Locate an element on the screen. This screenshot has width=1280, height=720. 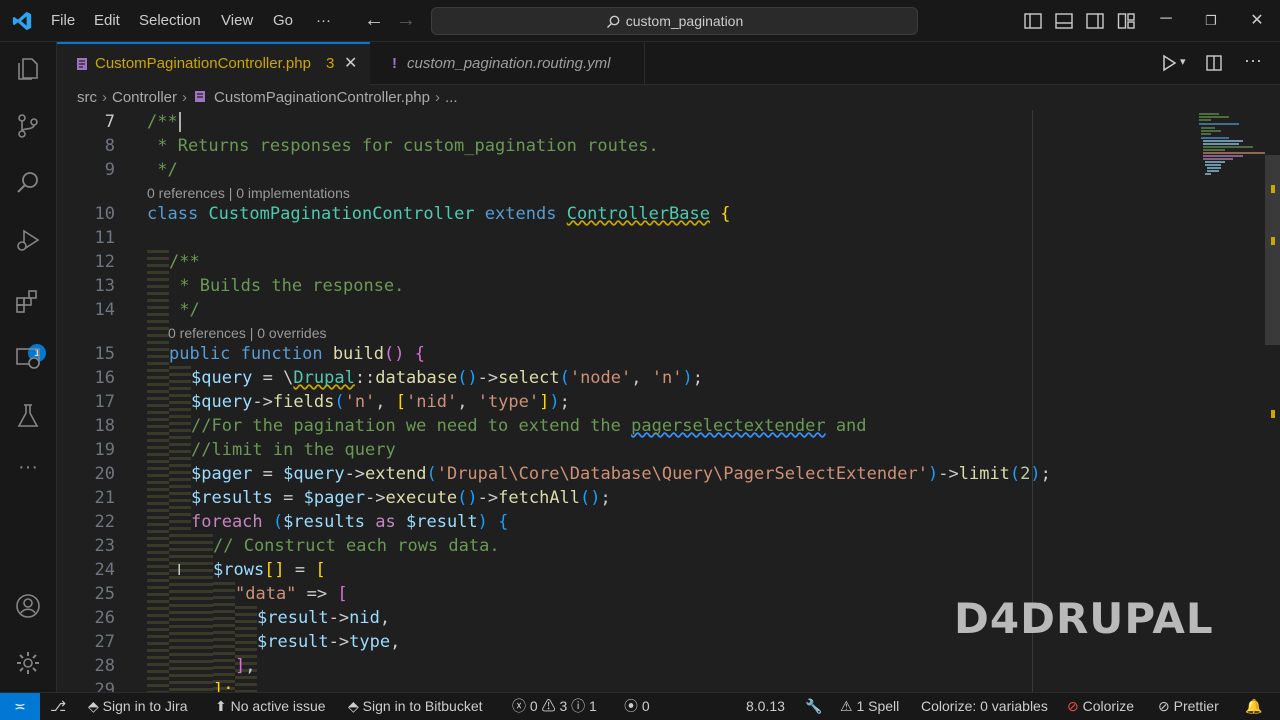
tab-routing-yml: ! custom_pagination.routing.yml is located at coordinates (507, 63).